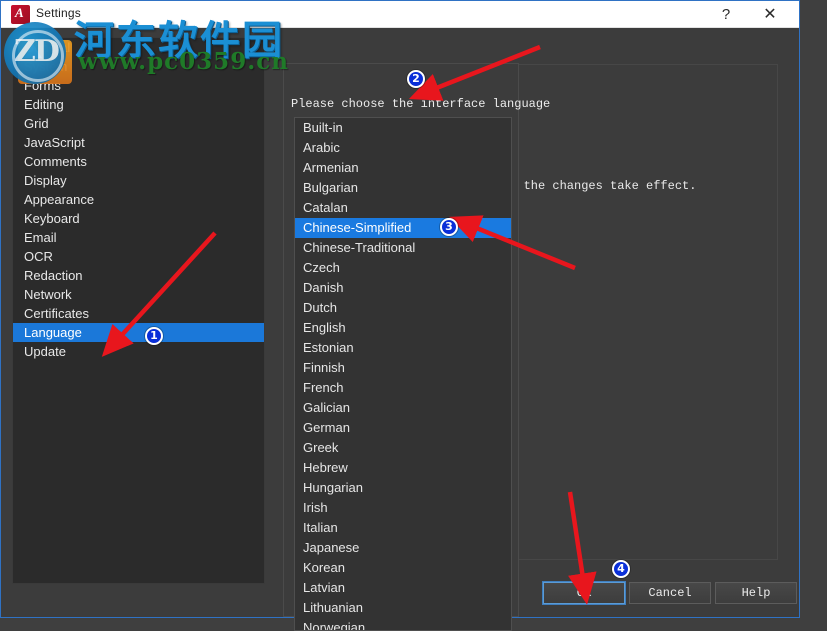  I want to click on language-option-hungarian: Hungarian, so click(403, 488).